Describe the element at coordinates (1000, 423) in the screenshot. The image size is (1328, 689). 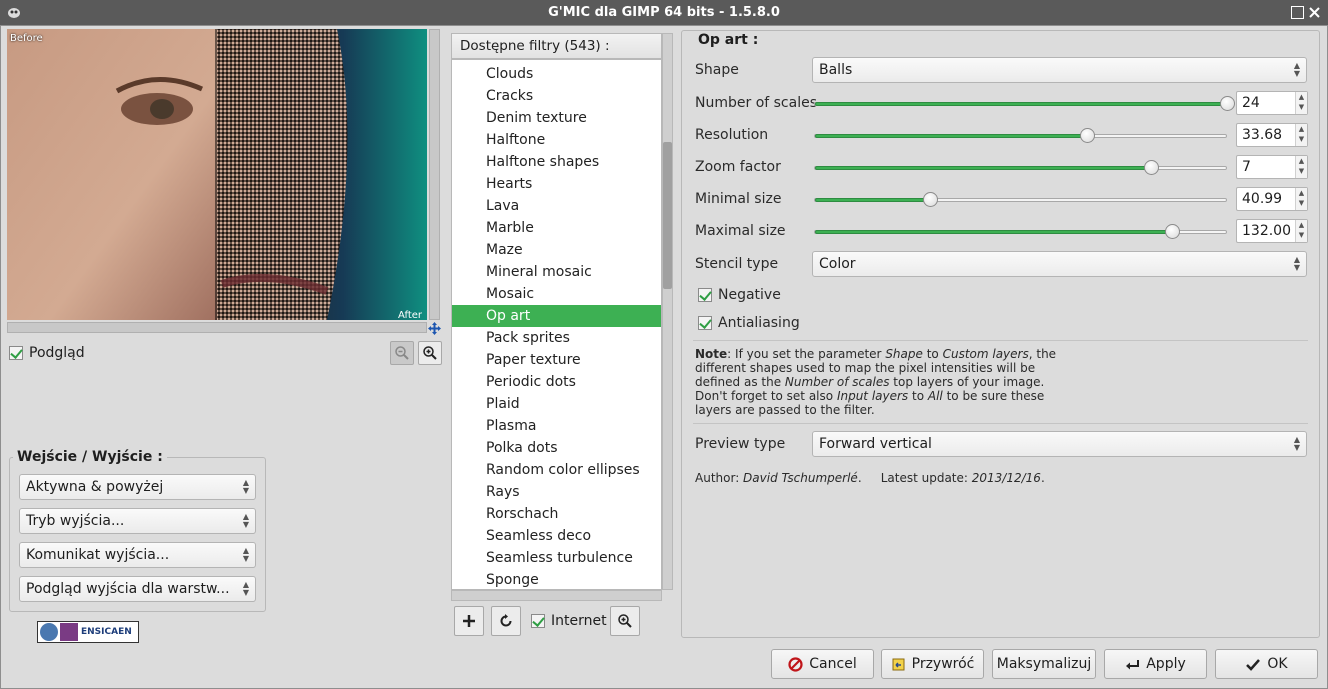
I see `separator` at that location.